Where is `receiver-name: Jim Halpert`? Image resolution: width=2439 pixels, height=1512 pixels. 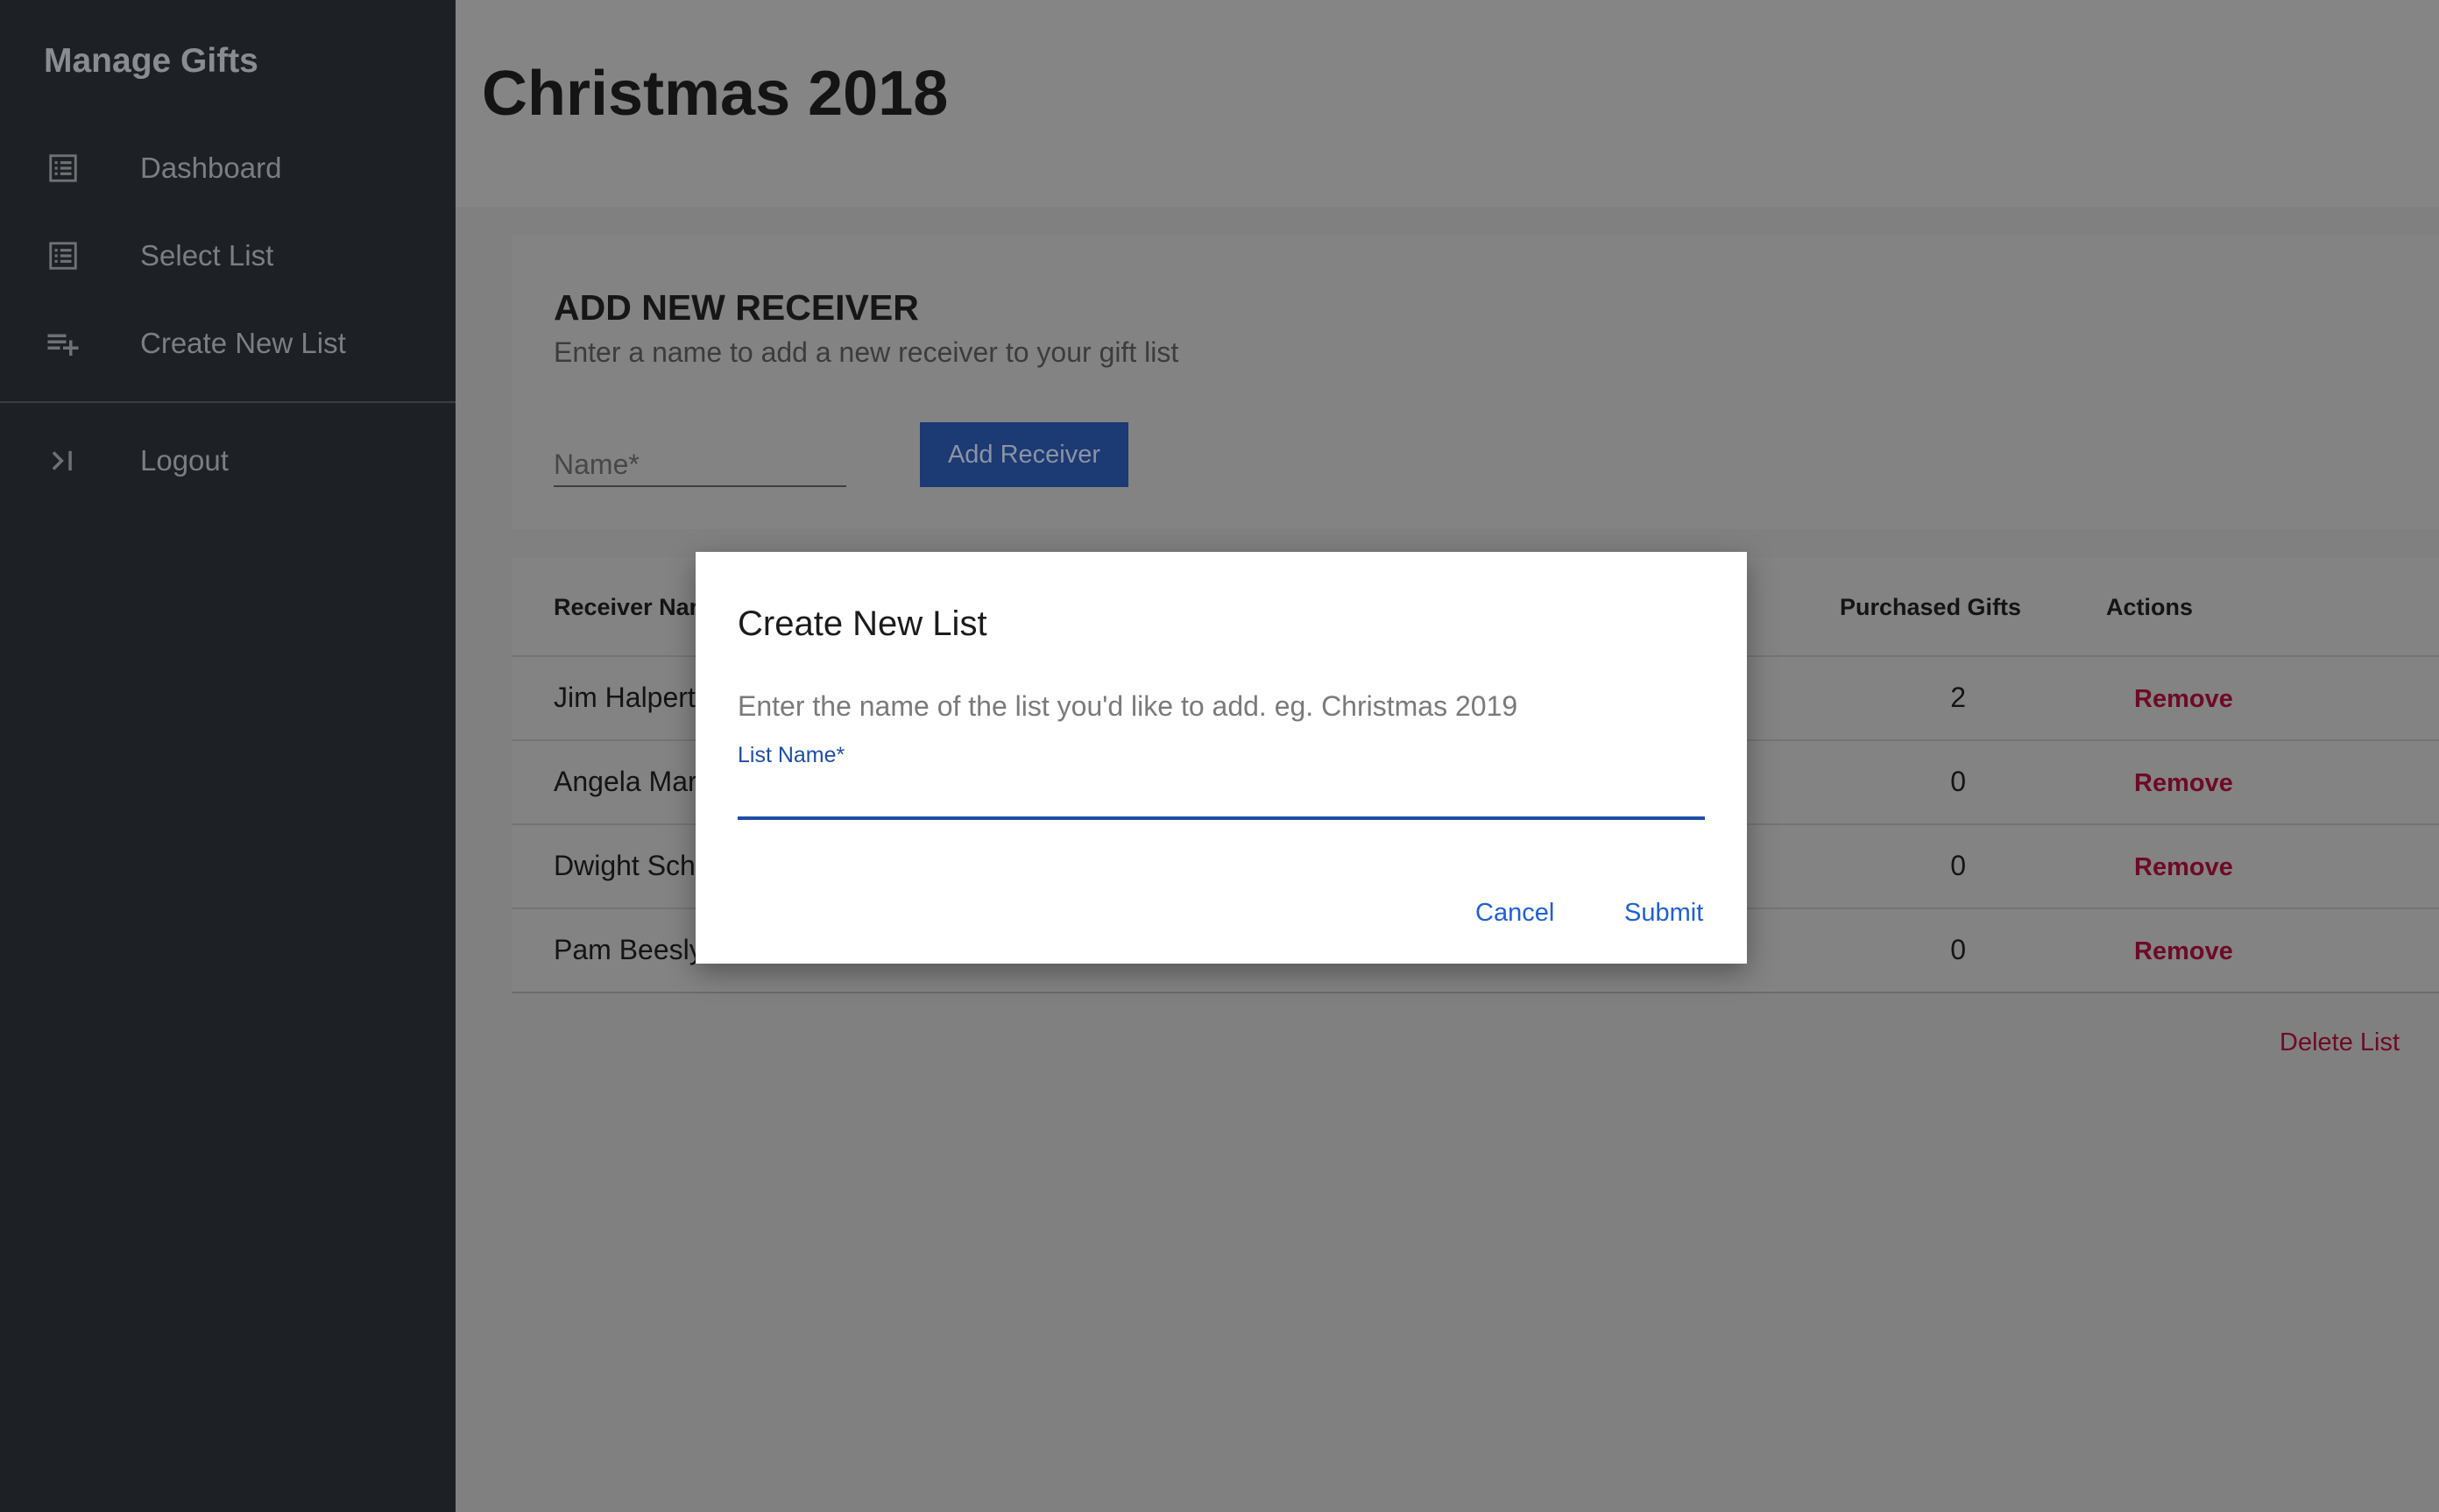
receiver-name: Jim Halpert is located at coordinates (625, 698).